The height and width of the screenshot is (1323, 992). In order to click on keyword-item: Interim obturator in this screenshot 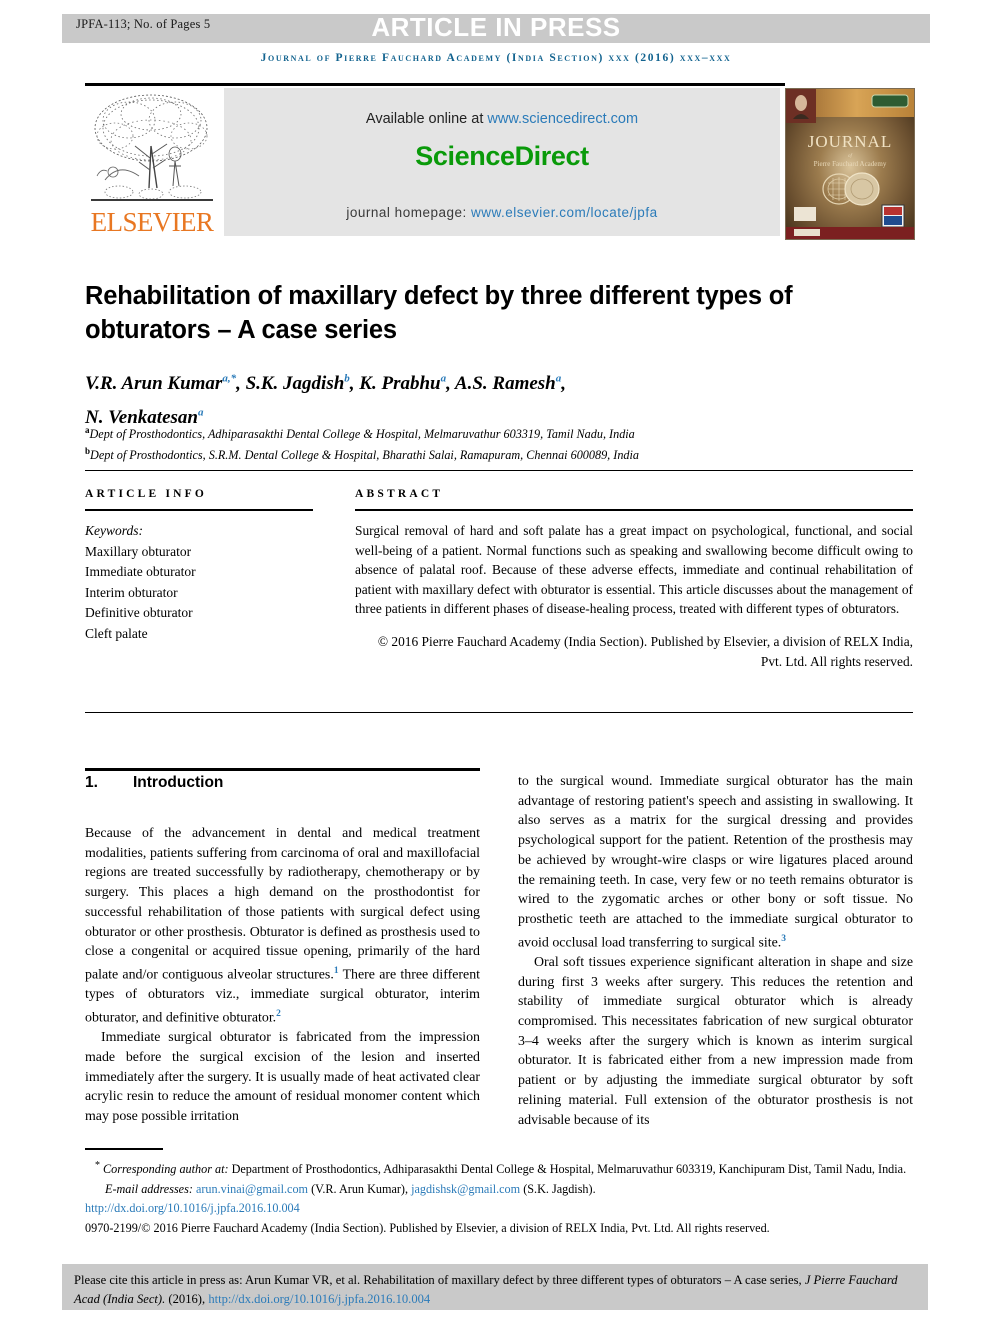, I will do `click(131, 592)`.